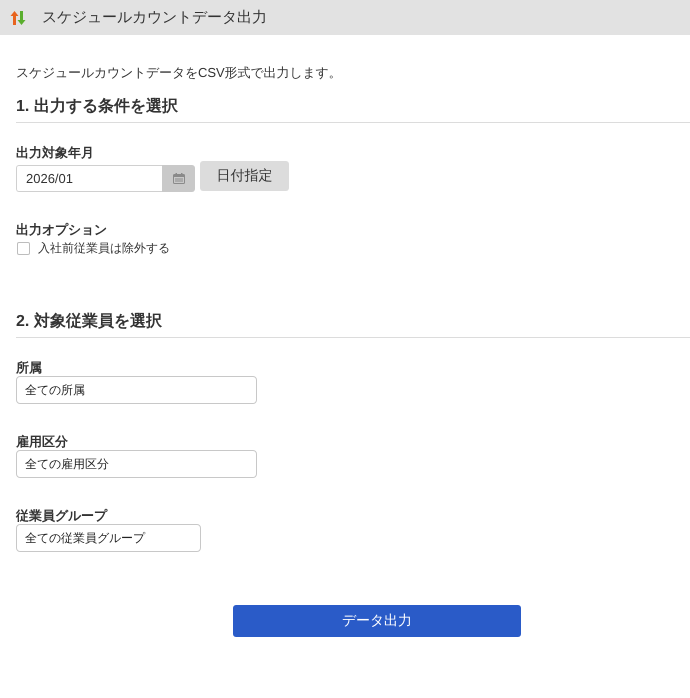  What do you see at coordinates (55, 152) in the screenshot?
I see `field-label: 出力対象年月` at bounding box center [55, 152].